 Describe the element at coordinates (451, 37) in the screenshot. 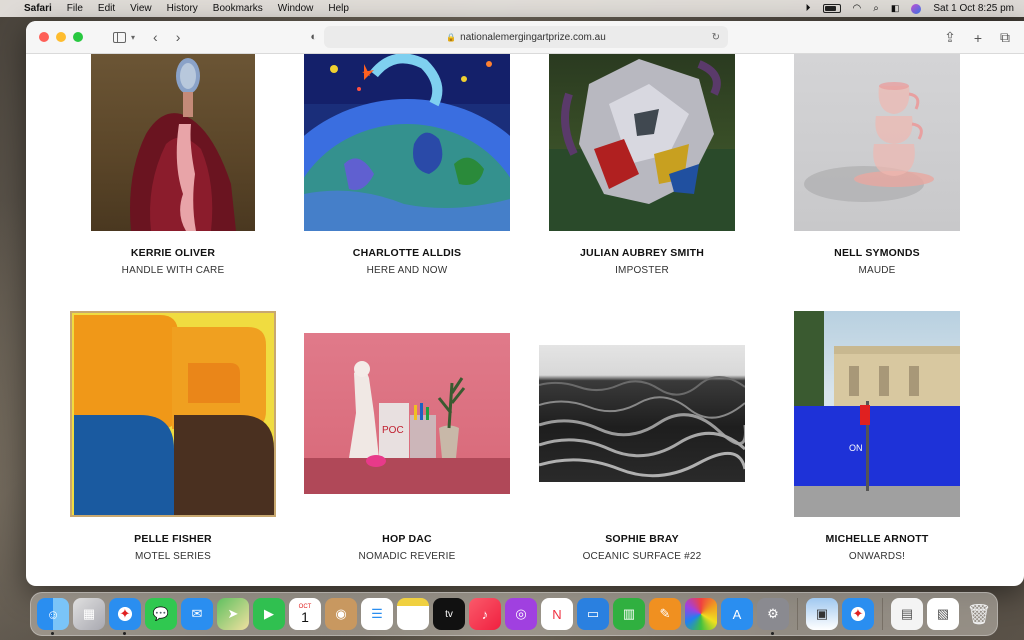

I see `lock-icon: 🔒` at that location.